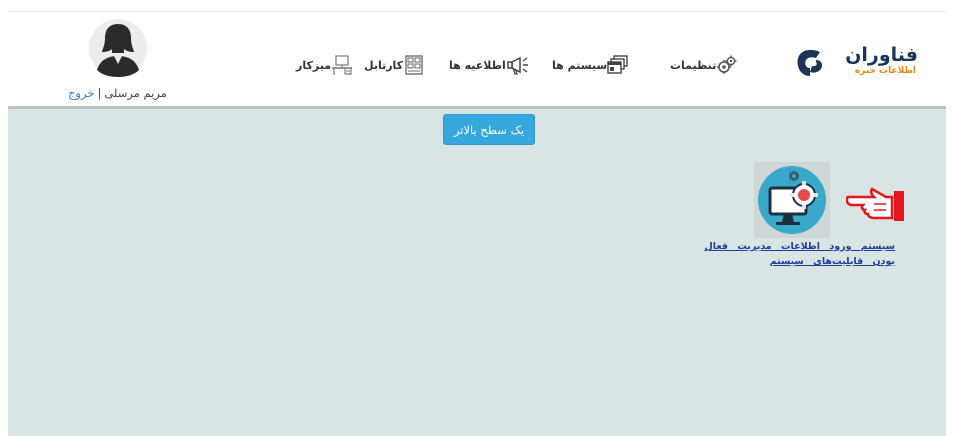  Describe the element at coordinates (314, 65) in the screenshot. I see `nav-label-desk: میزکار` at that location.